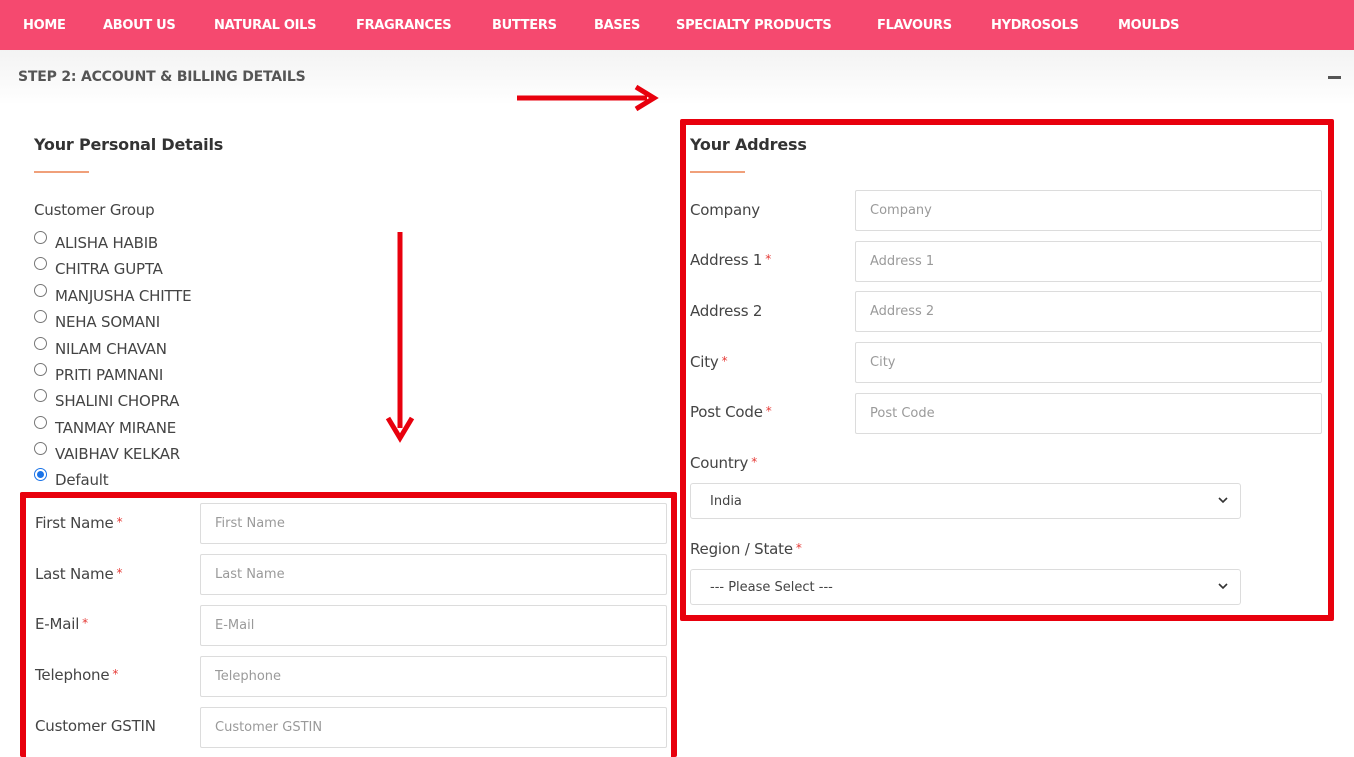  I want to click on radio-button-checked, so click(40, 474).